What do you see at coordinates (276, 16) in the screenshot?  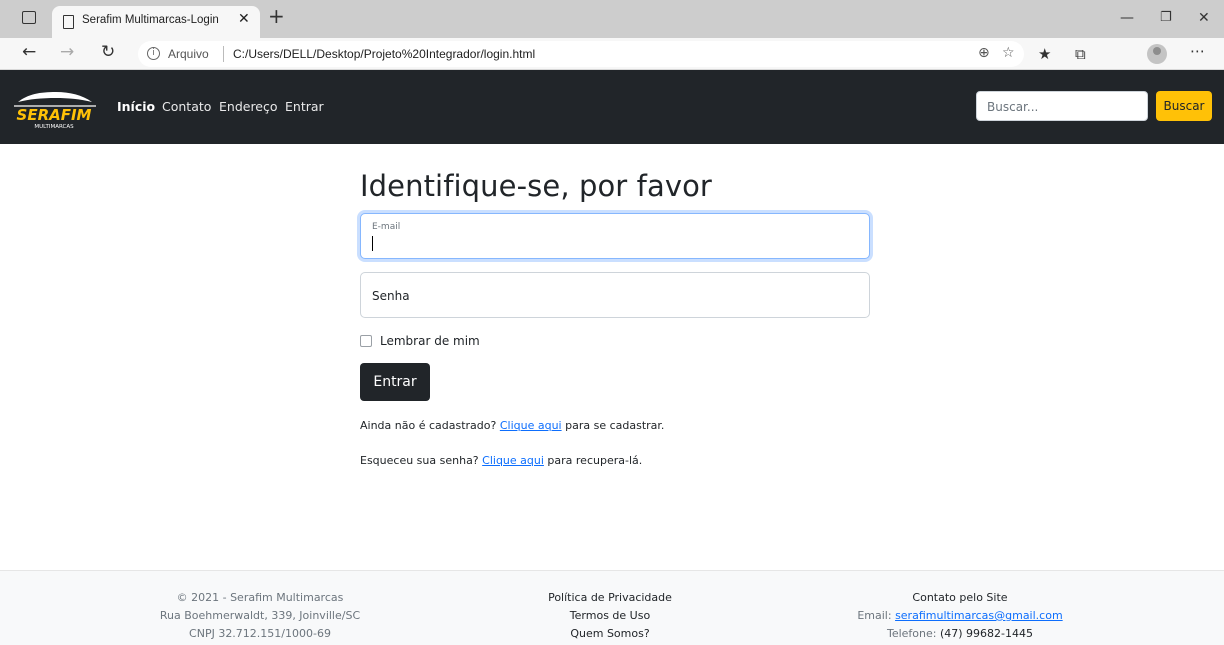 I see `plus-icon: +` at bounding box center [276, 16].